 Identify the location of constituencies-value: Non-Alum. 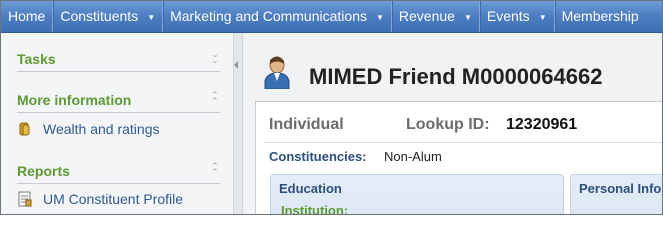
(413, 156).